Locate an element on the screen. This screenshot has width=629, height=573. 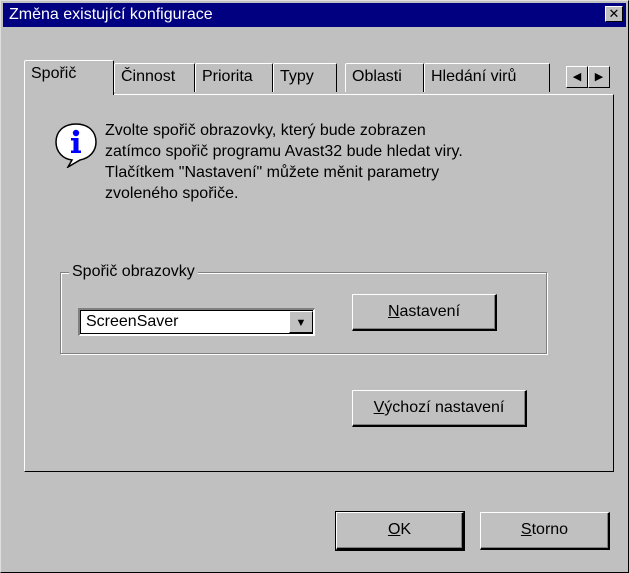
screensaver-selected-value: ScreenSaver is located at coordinates (132, 321).